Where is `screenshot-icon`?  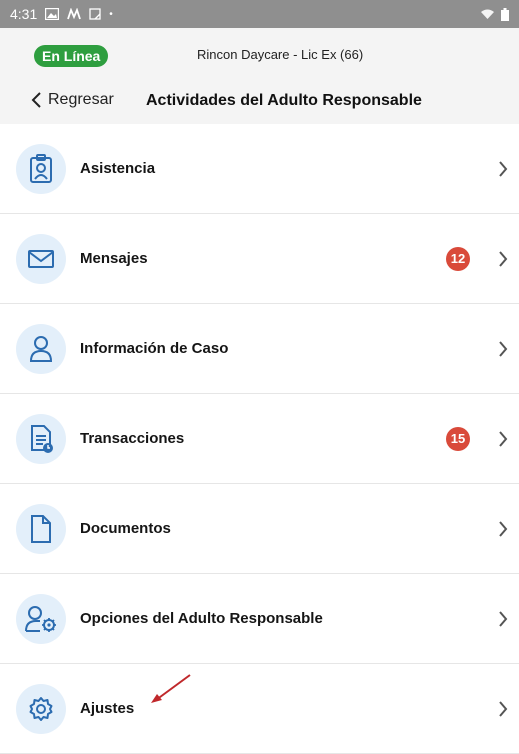 screenshot-icon is located at coordinates (95, 14).